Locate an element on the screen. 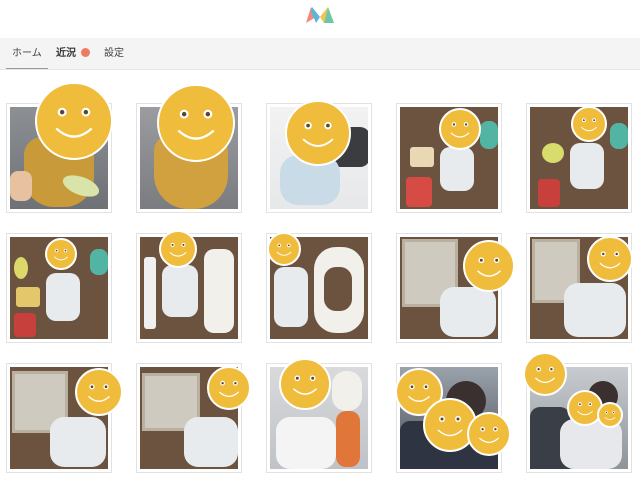  tab-recent-label: 近況 is located at coordinates (66, 53).